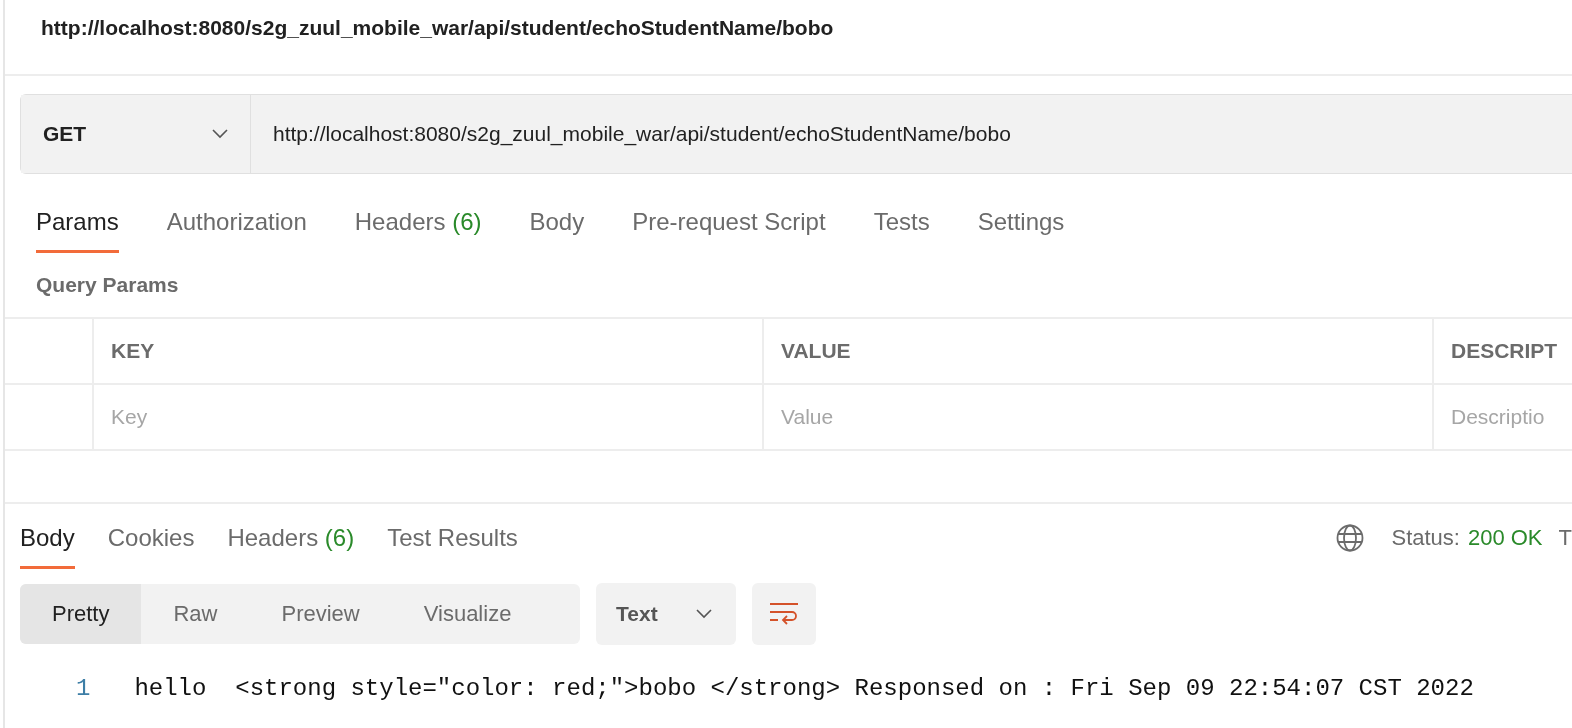  What do you see at coordinates (47, 540) in the screenshot?
I see `response-tab: Body` at bounding box center [47, 540].